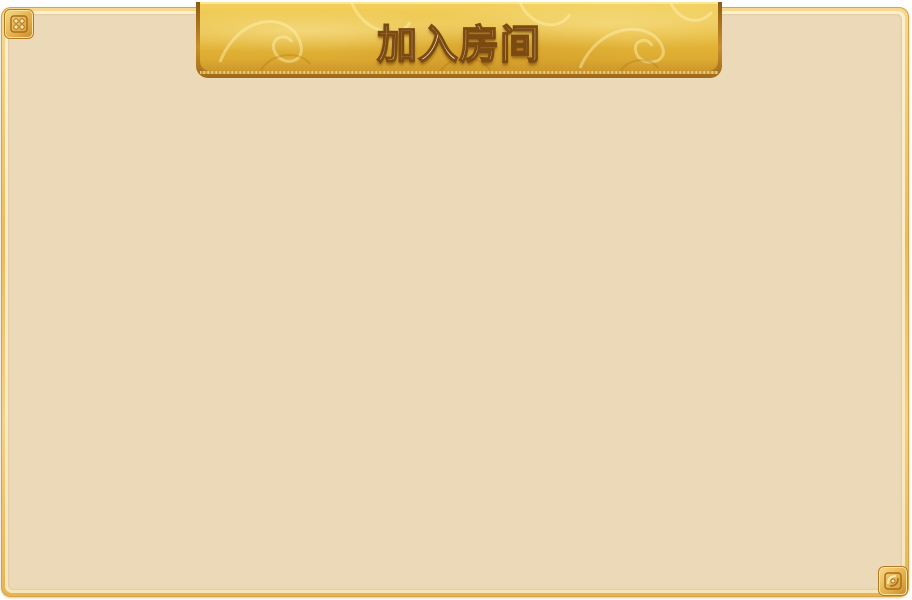 The image size is (912, 600). I want to click on title-banner: 加入房间, so click(459, 40).